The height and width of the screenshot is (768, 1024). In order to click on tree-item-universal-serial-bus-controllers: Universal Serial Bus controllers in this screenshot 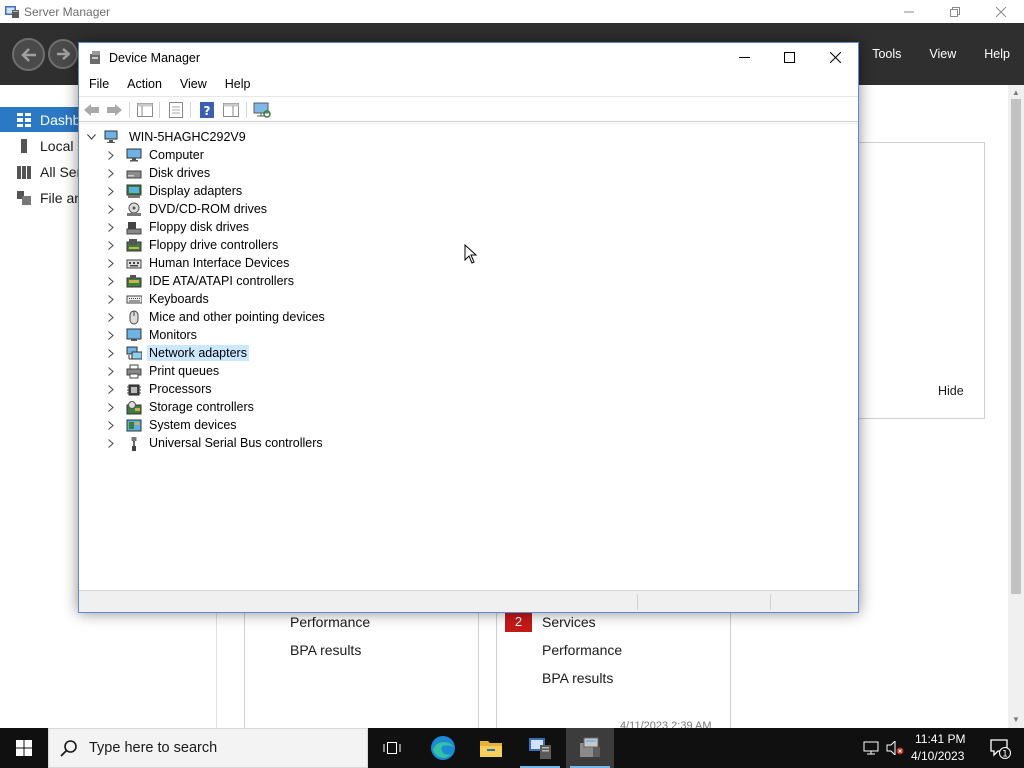, I will do `click(215, 443)`.